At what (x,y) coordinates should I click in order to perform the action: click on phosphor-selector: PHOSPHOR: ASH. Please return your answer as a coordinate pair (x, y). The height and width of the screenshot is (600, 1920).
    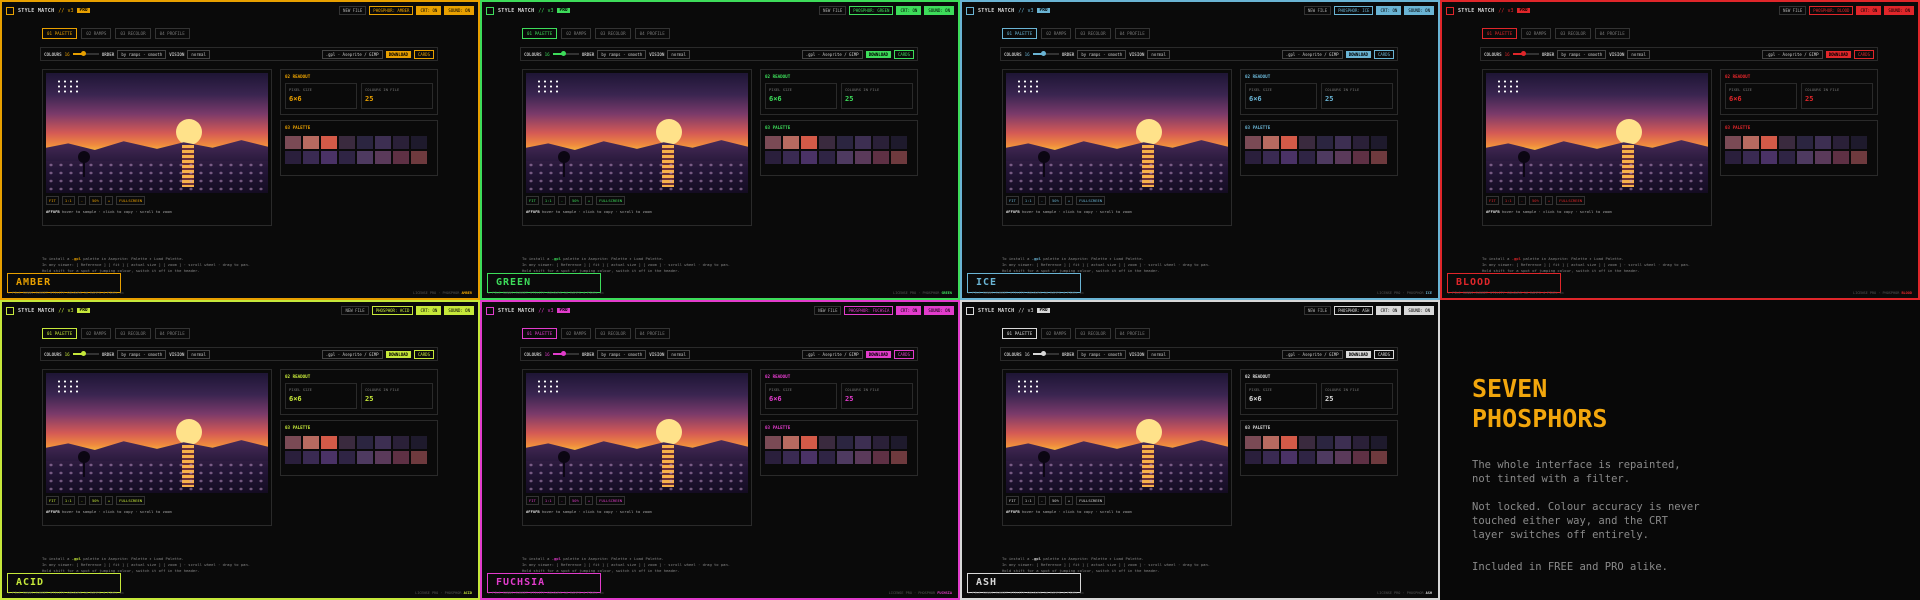
    Looking at the image, I should click on (1354, 310).